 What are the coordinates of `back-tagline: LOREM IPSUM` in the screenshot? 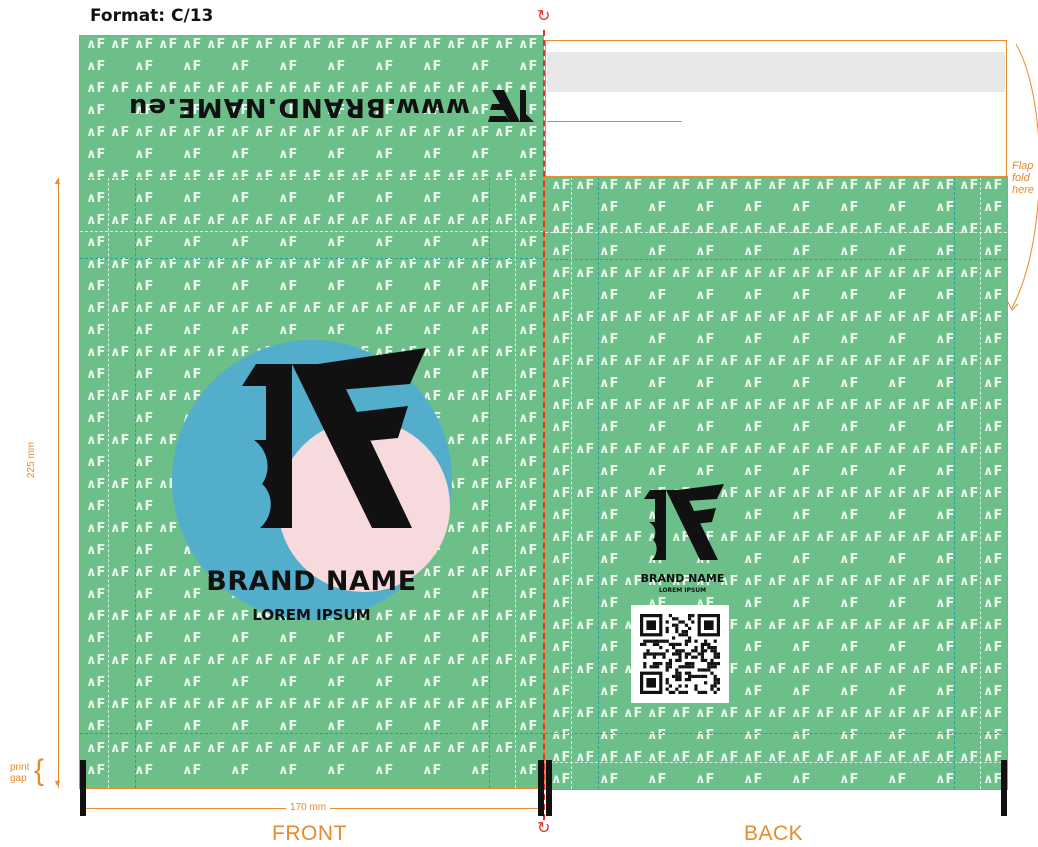 It's located at (682, 590).